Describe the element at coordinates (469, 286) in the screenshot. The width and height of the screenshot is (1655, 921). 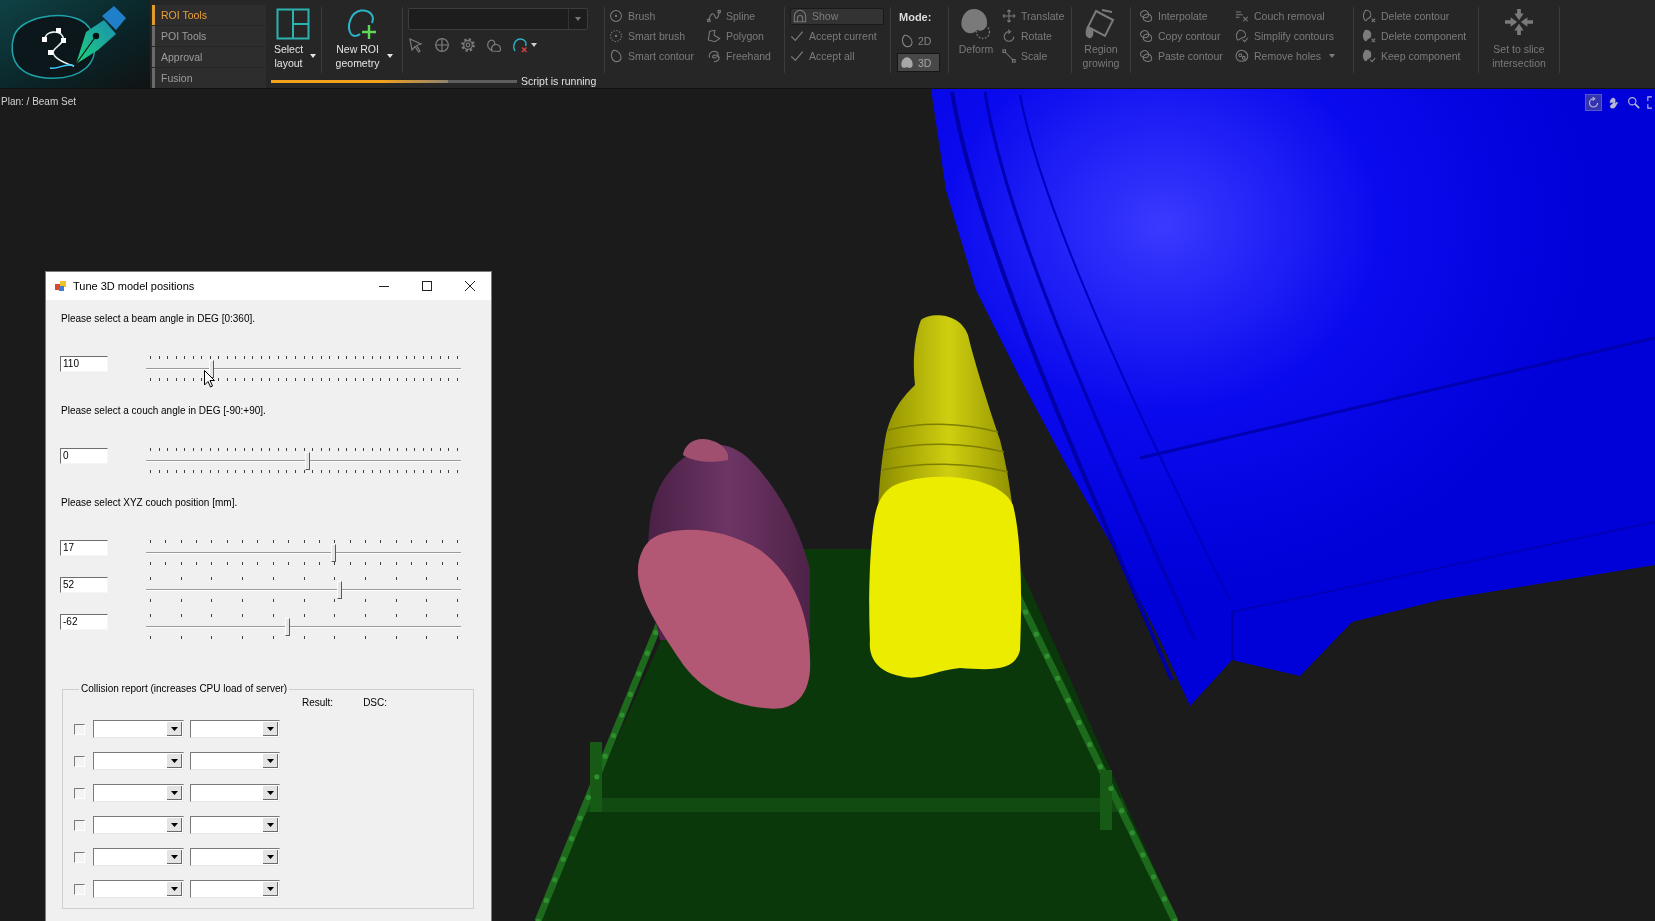
I see `close-icon` at that location.